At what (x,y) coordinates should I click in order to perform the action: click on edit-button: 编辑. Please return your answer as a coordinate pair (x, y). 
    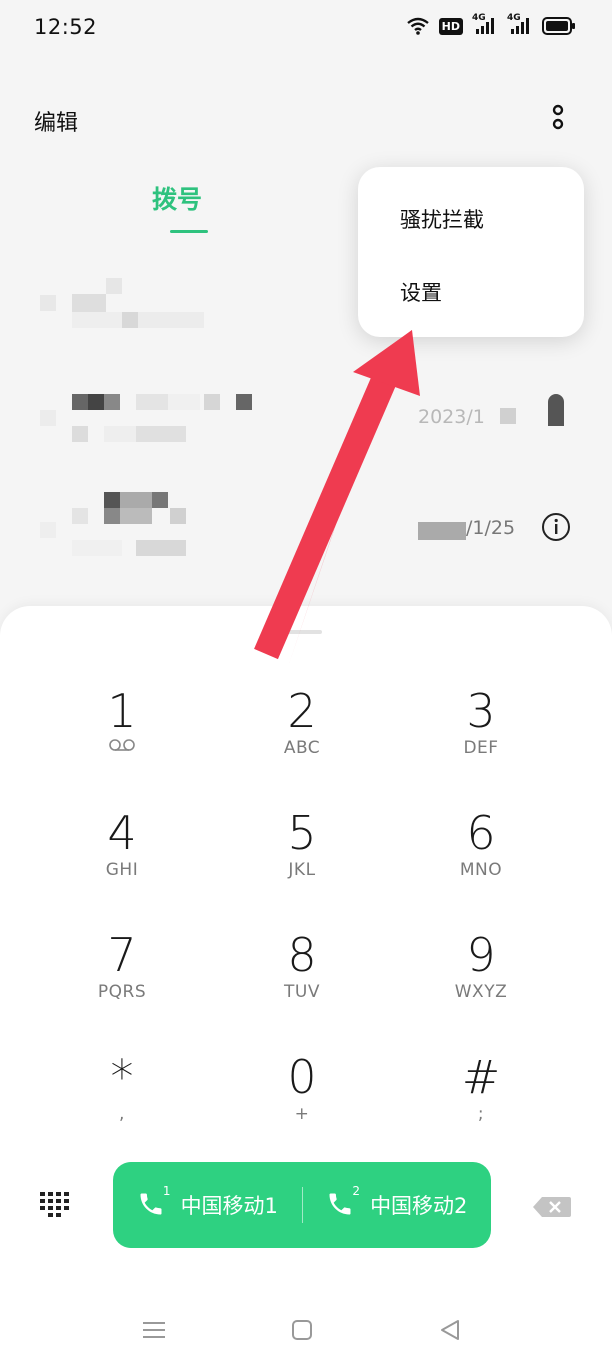
    Looking at the image, I should click on (56, 121).